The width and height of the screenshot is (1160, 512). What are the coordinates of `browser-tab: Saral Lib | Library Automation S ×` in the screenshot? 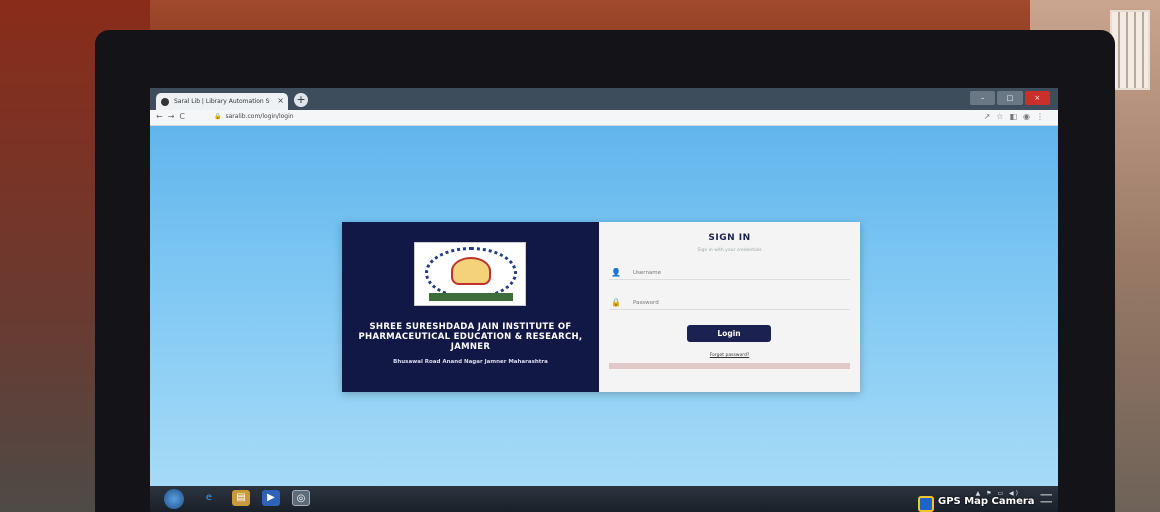 It's located at (222, 101).